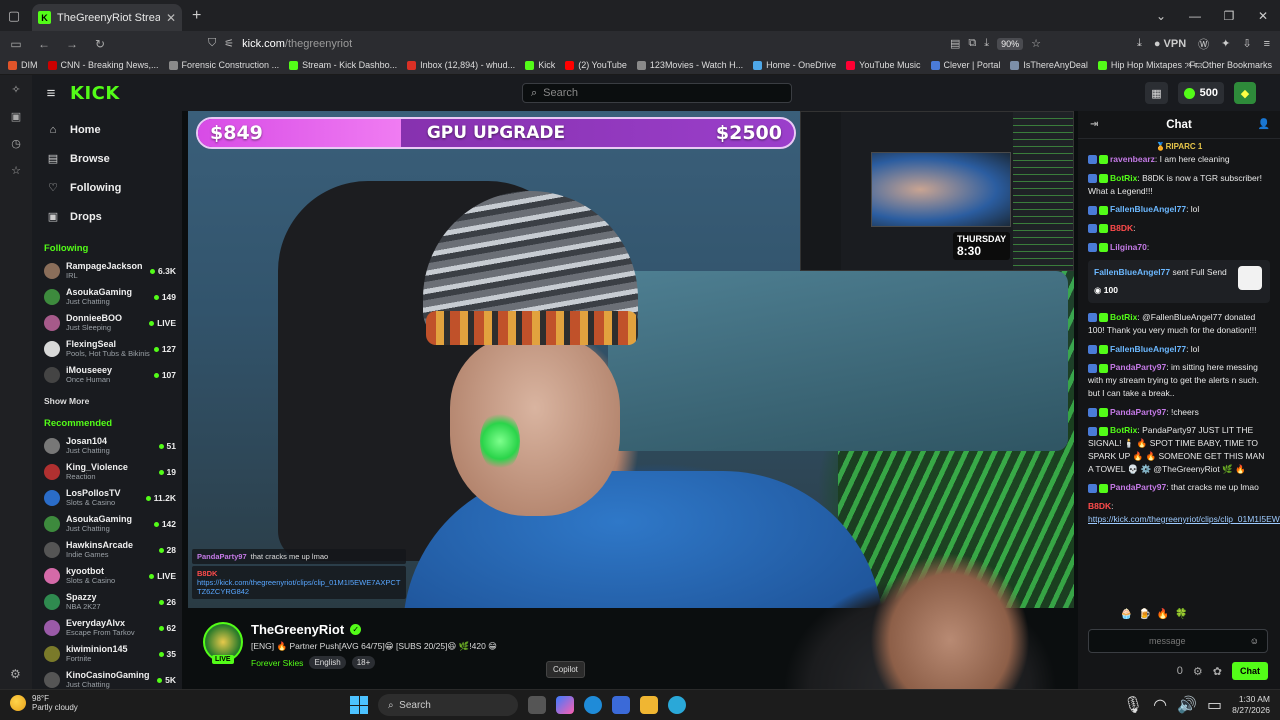 The image size is (1280, 720). Describe the element at coordinates (363, 662) in the screenshot. I see `stream-tag: 18+` at that location.